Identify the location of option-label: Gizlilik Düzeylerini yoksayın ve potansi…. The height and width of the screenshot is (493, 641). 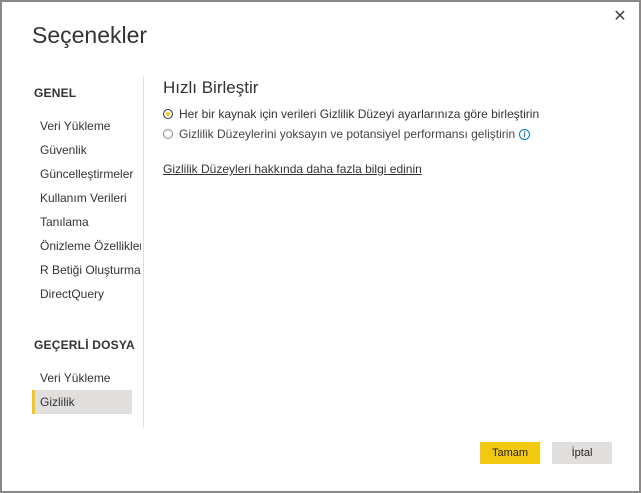
(347, 134).